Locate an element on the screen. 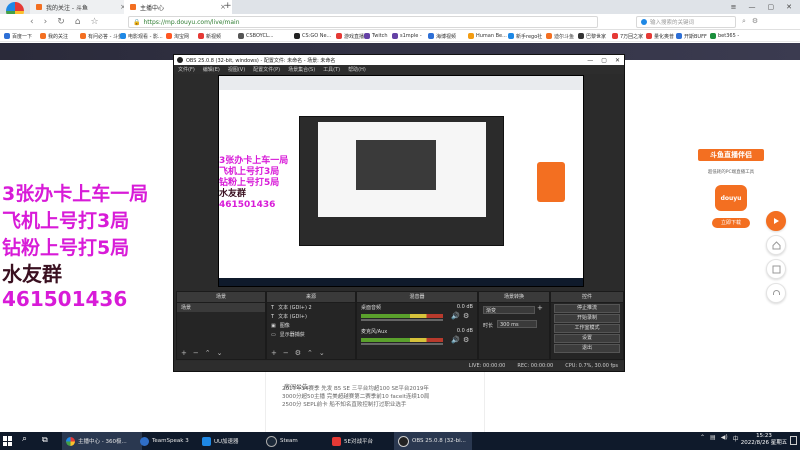 The image size is (800, 450). notification-icon is located at coordinates (793, 440).